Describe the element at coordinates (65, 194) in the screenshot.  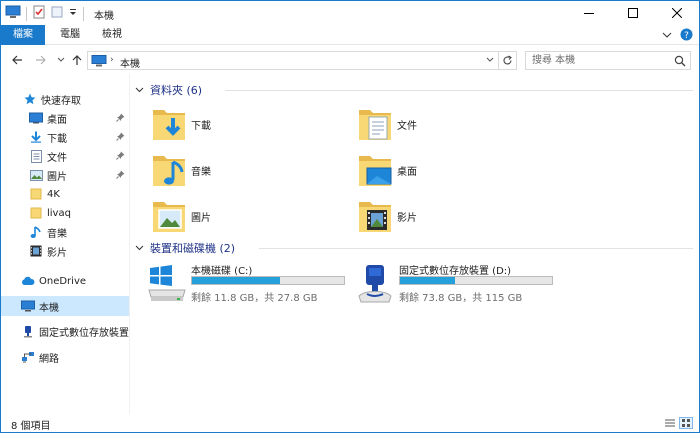
I see `sidebar-item-4k: 4K` at that location.